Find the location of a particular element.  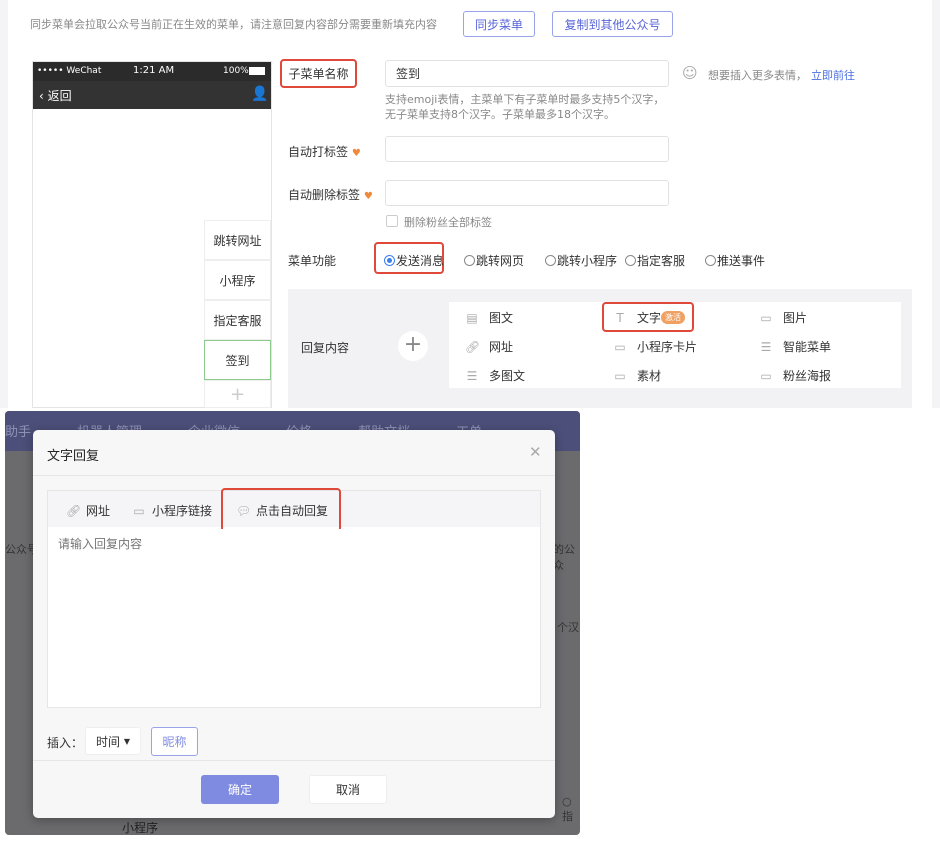

confirm-button: 确定 is located at coordinates (240, 789).